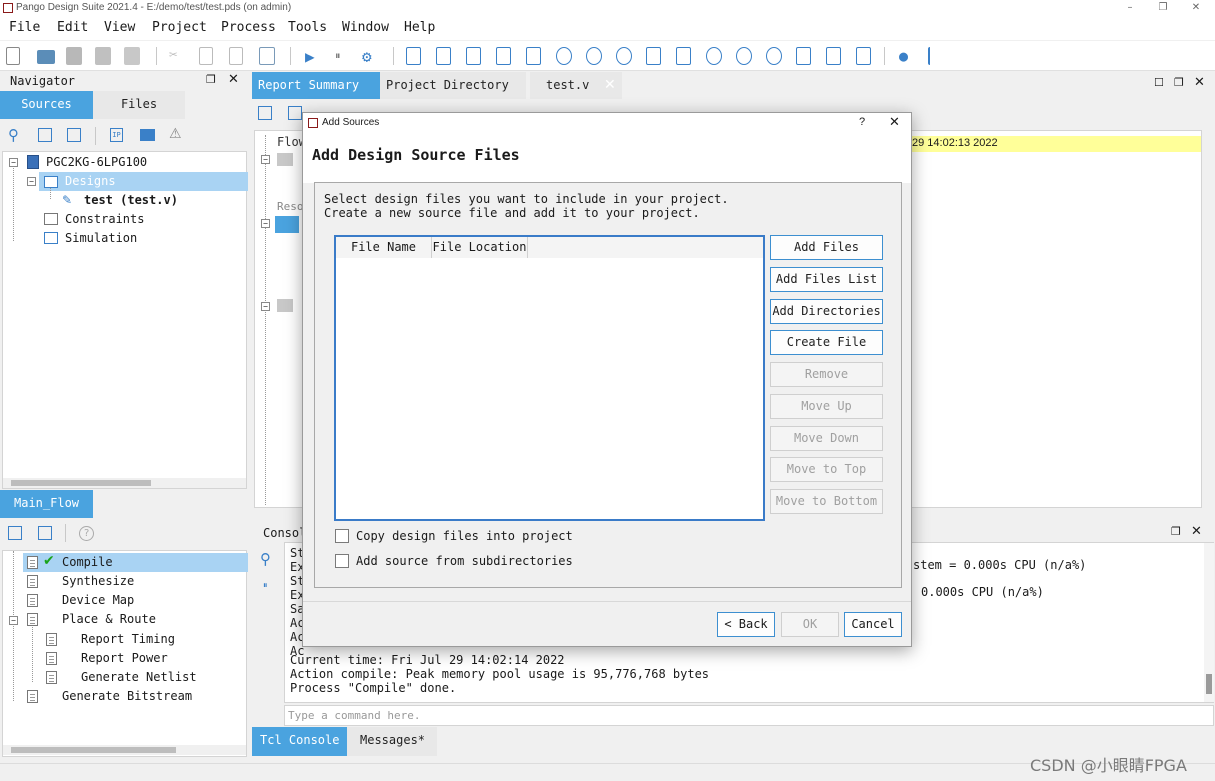 The width and height of the screenshot is (1215, 781). What do you see at coordinates (307, 27) in the screenshot?
I see `menu-tools: Tools` at bounding box center [307, 27].